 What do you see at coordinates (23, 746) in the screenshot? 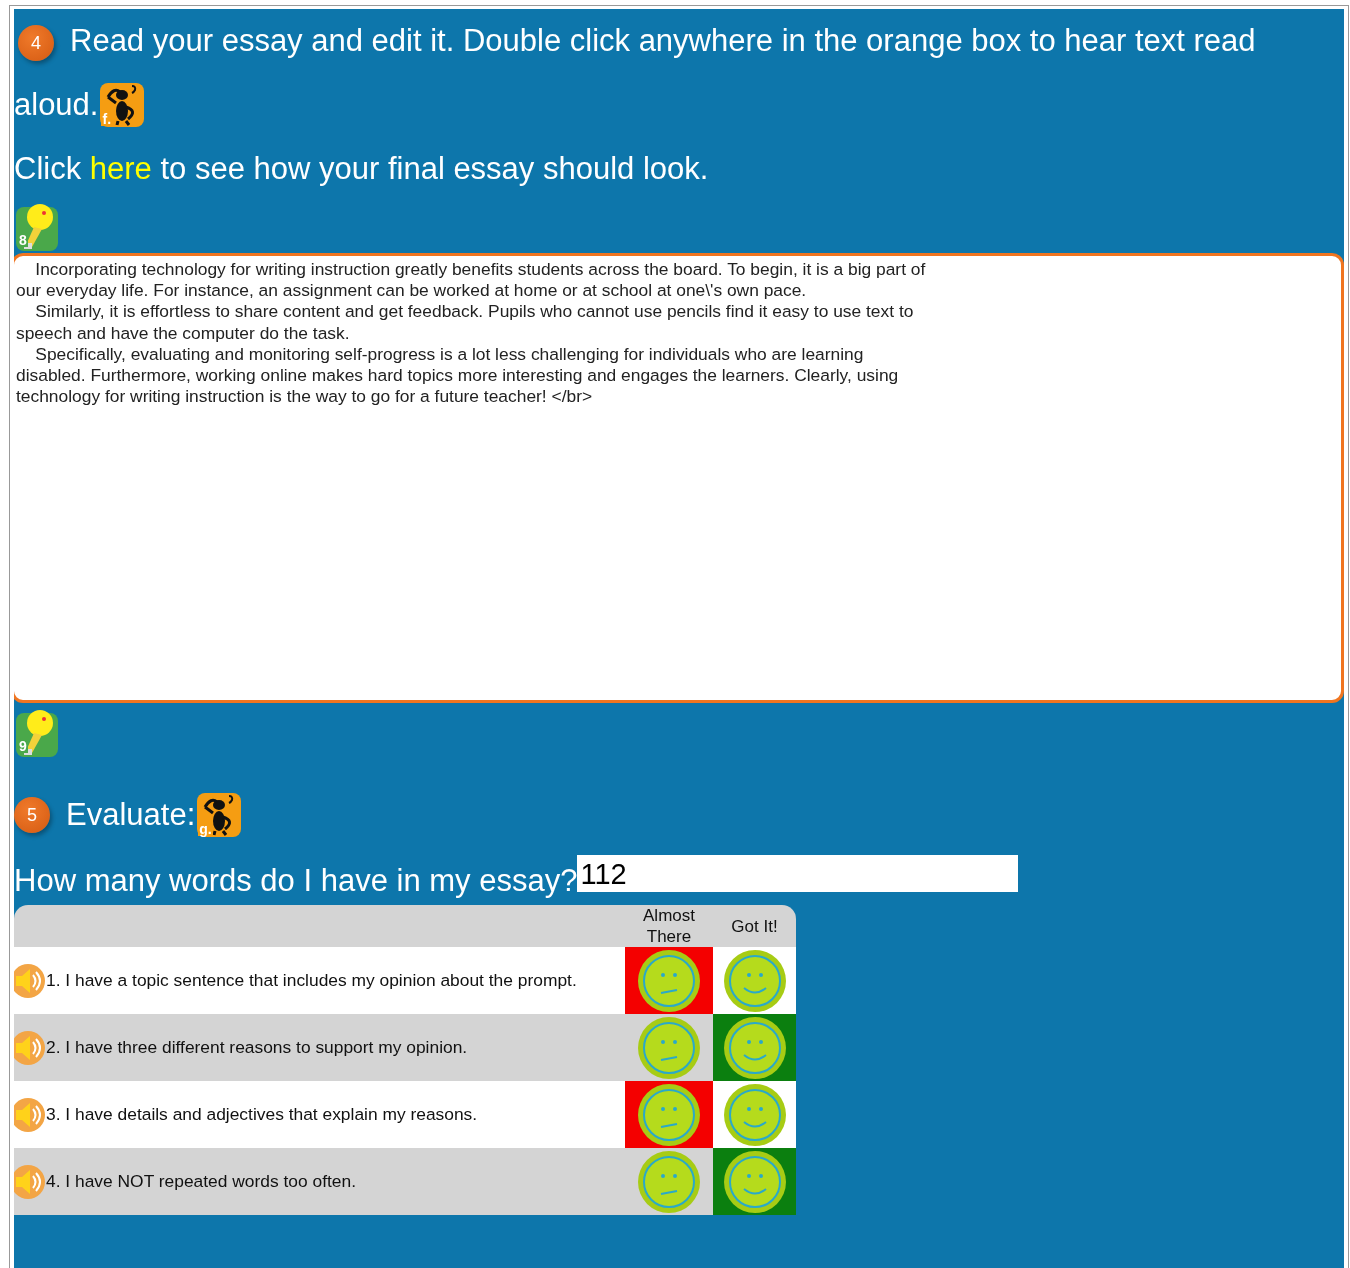
I see `icon-letter: 9` at bounding box center [23, 746].